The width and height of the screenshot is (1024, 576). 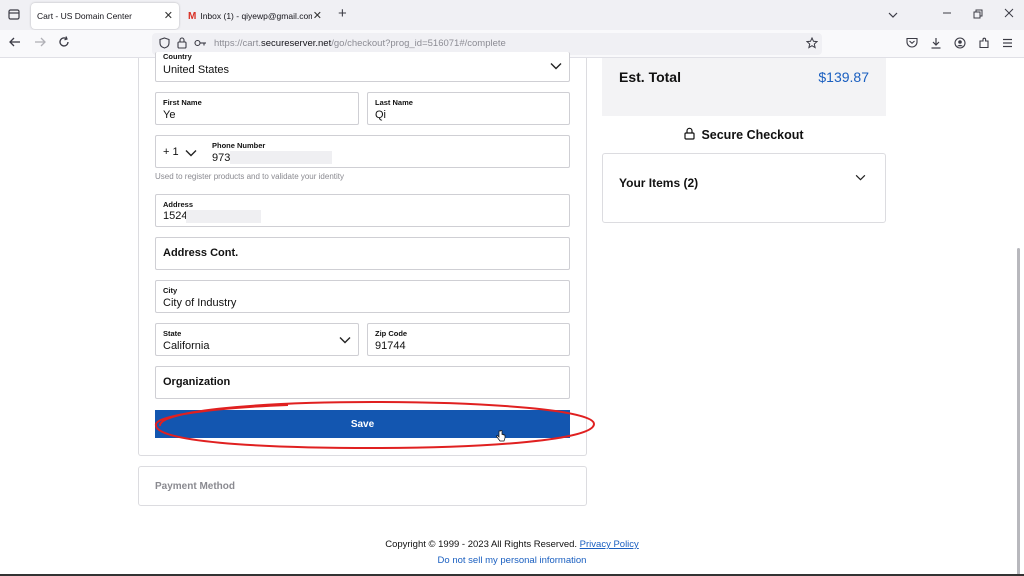 What do you see at coordinates (237, 43) in the screenshot?
I see `url-prefix: https://cart.` at bounding box center [237, 43].